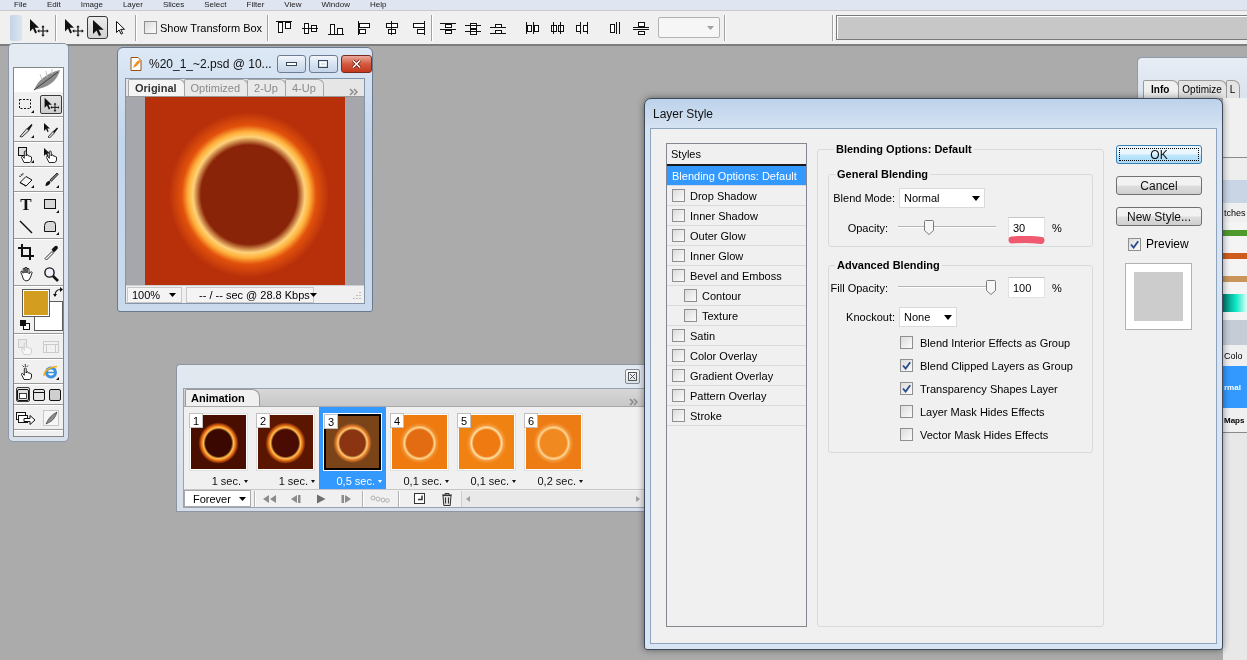 This screenshot has width=1247, height=660. What do you see at coordinates (982, 411) in the screenshot?
I see `checkbox-label: Layer Mask Hides Effects` at bounding box center [982, 411].